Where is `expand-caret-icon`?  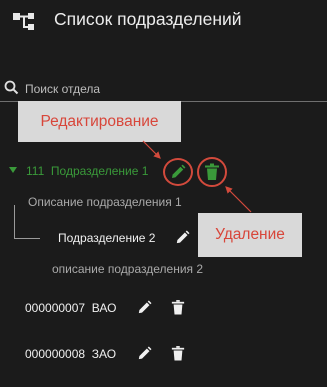 expand-caret-icon is located at coordinates (13, 170).